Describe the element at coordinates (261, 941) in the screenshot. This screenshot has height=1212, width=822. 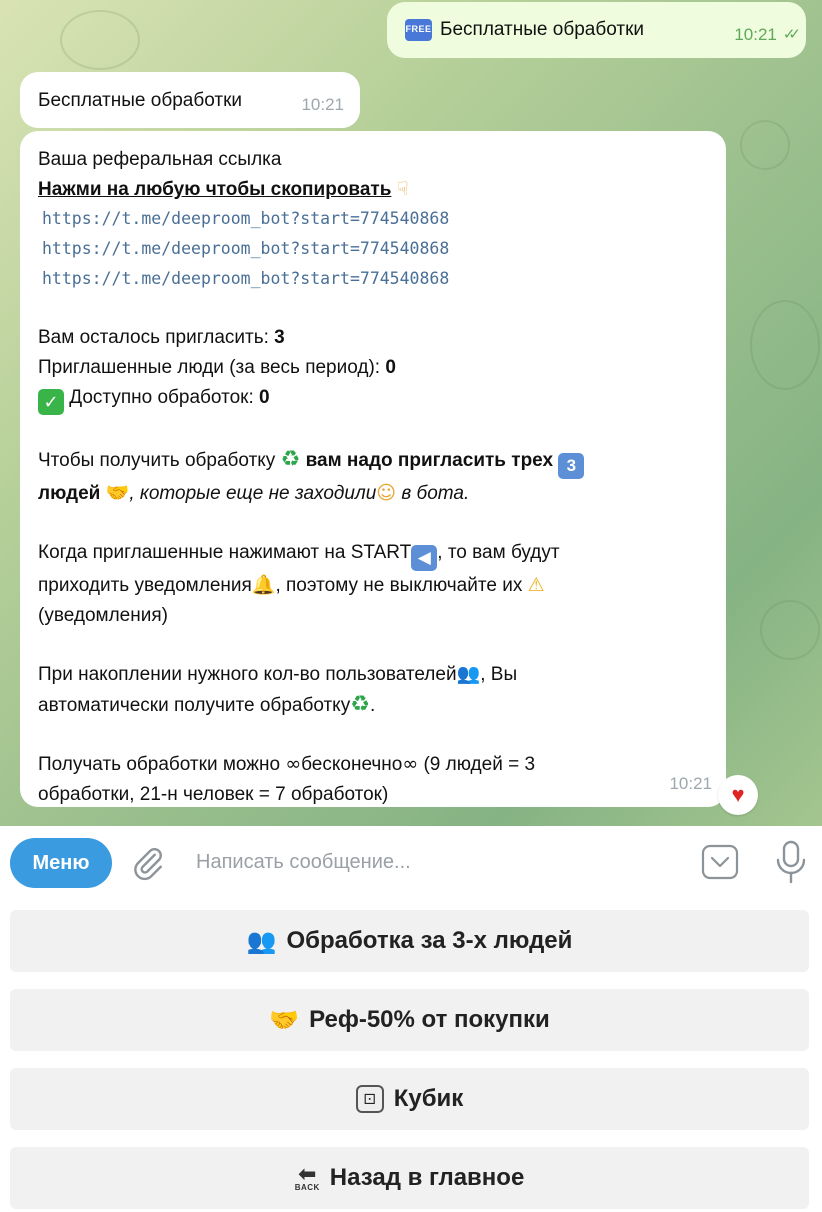
I see `people-icon: 👥` at that location.